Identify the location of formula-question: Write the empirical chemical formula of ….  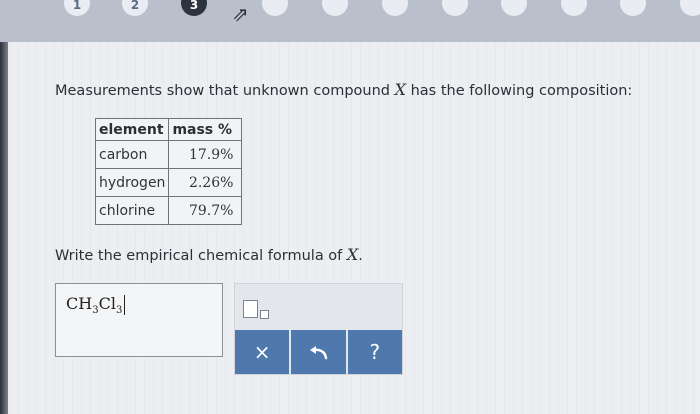
(209, 254).